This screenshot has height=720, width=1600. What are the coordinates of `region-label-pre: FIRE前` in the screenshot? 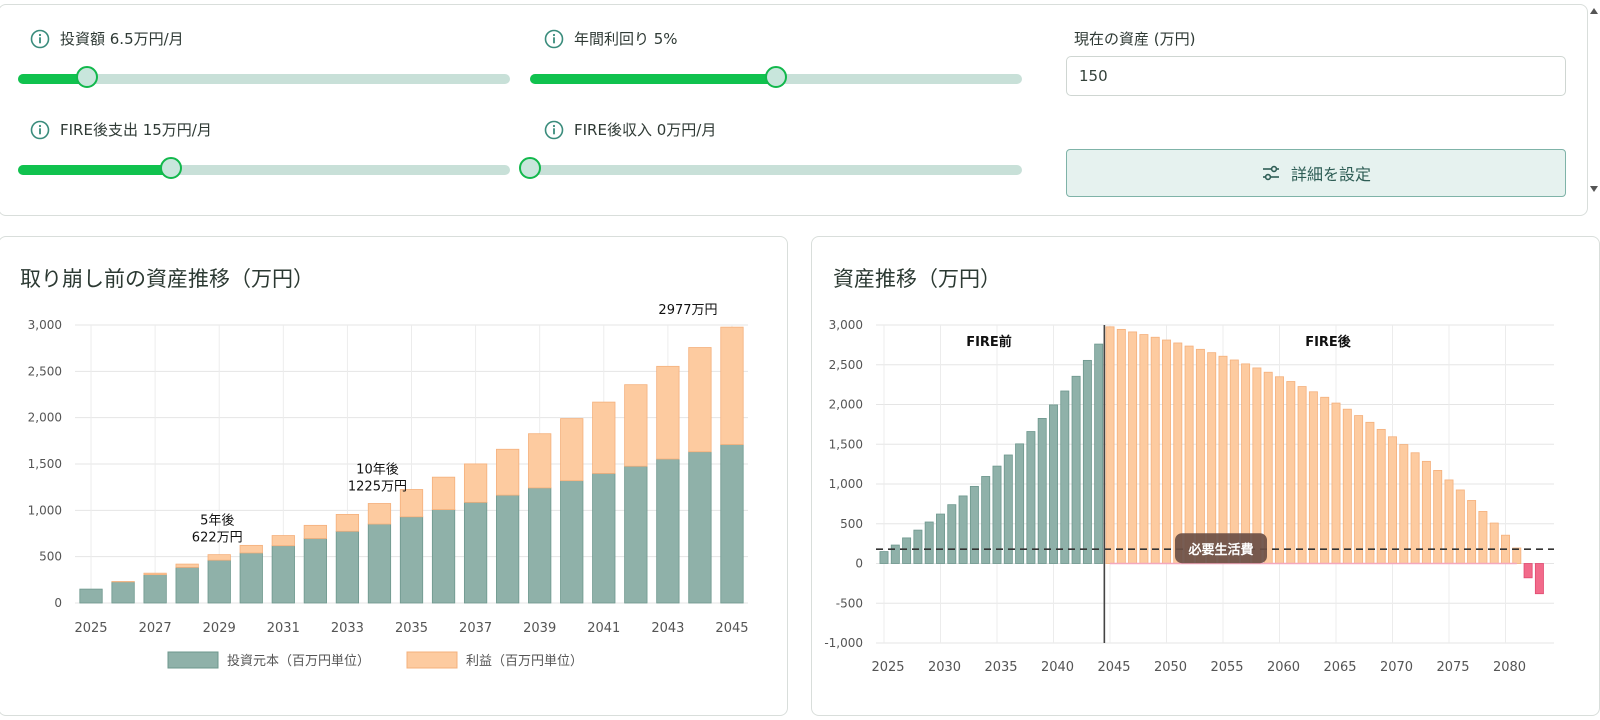 It's located at (989, 342).